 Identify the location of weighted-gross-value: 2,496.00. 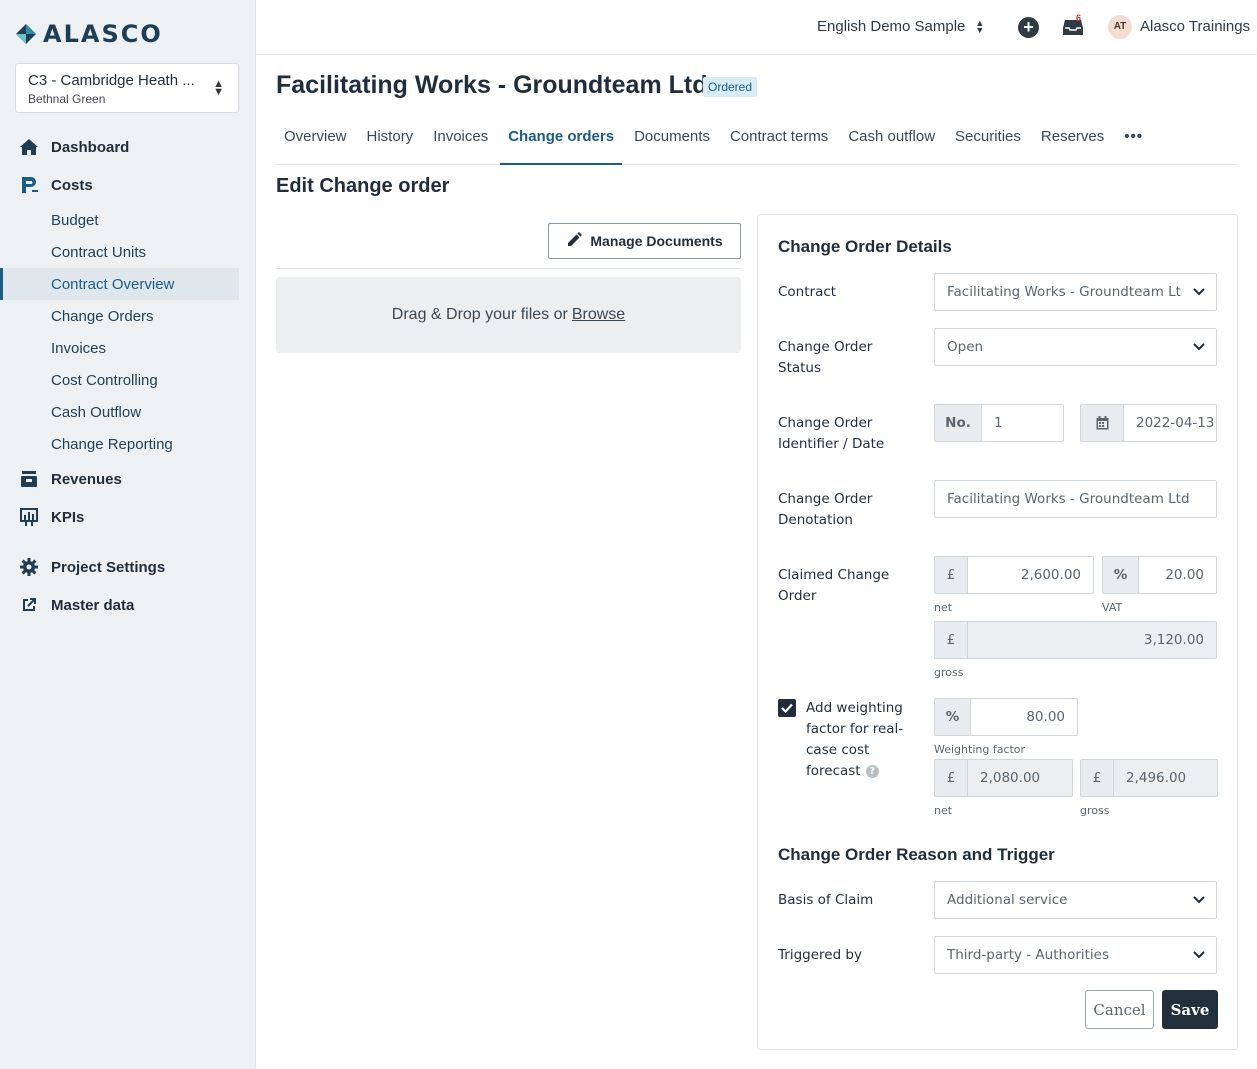
(1156, 778).